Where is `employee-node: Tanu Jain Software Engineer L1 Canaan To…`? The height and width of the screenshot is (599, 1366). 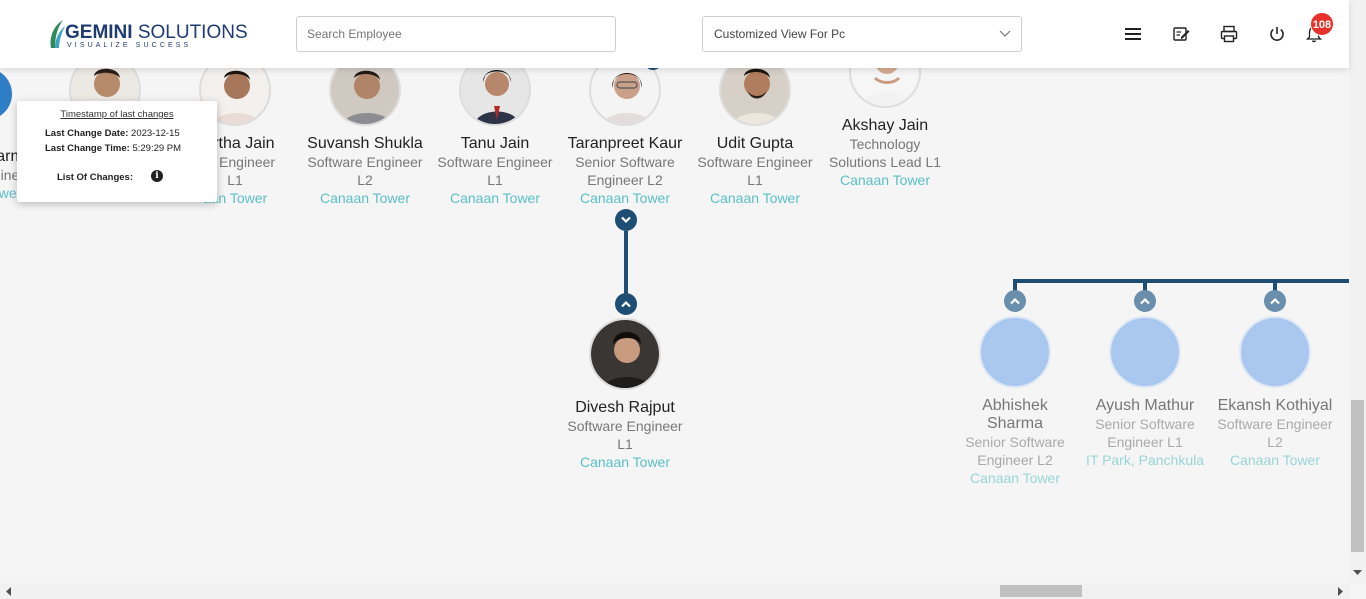 employee-node: Tanu Jain Software Engineer L1 Canaan To… is located at coordinates (495, 137).